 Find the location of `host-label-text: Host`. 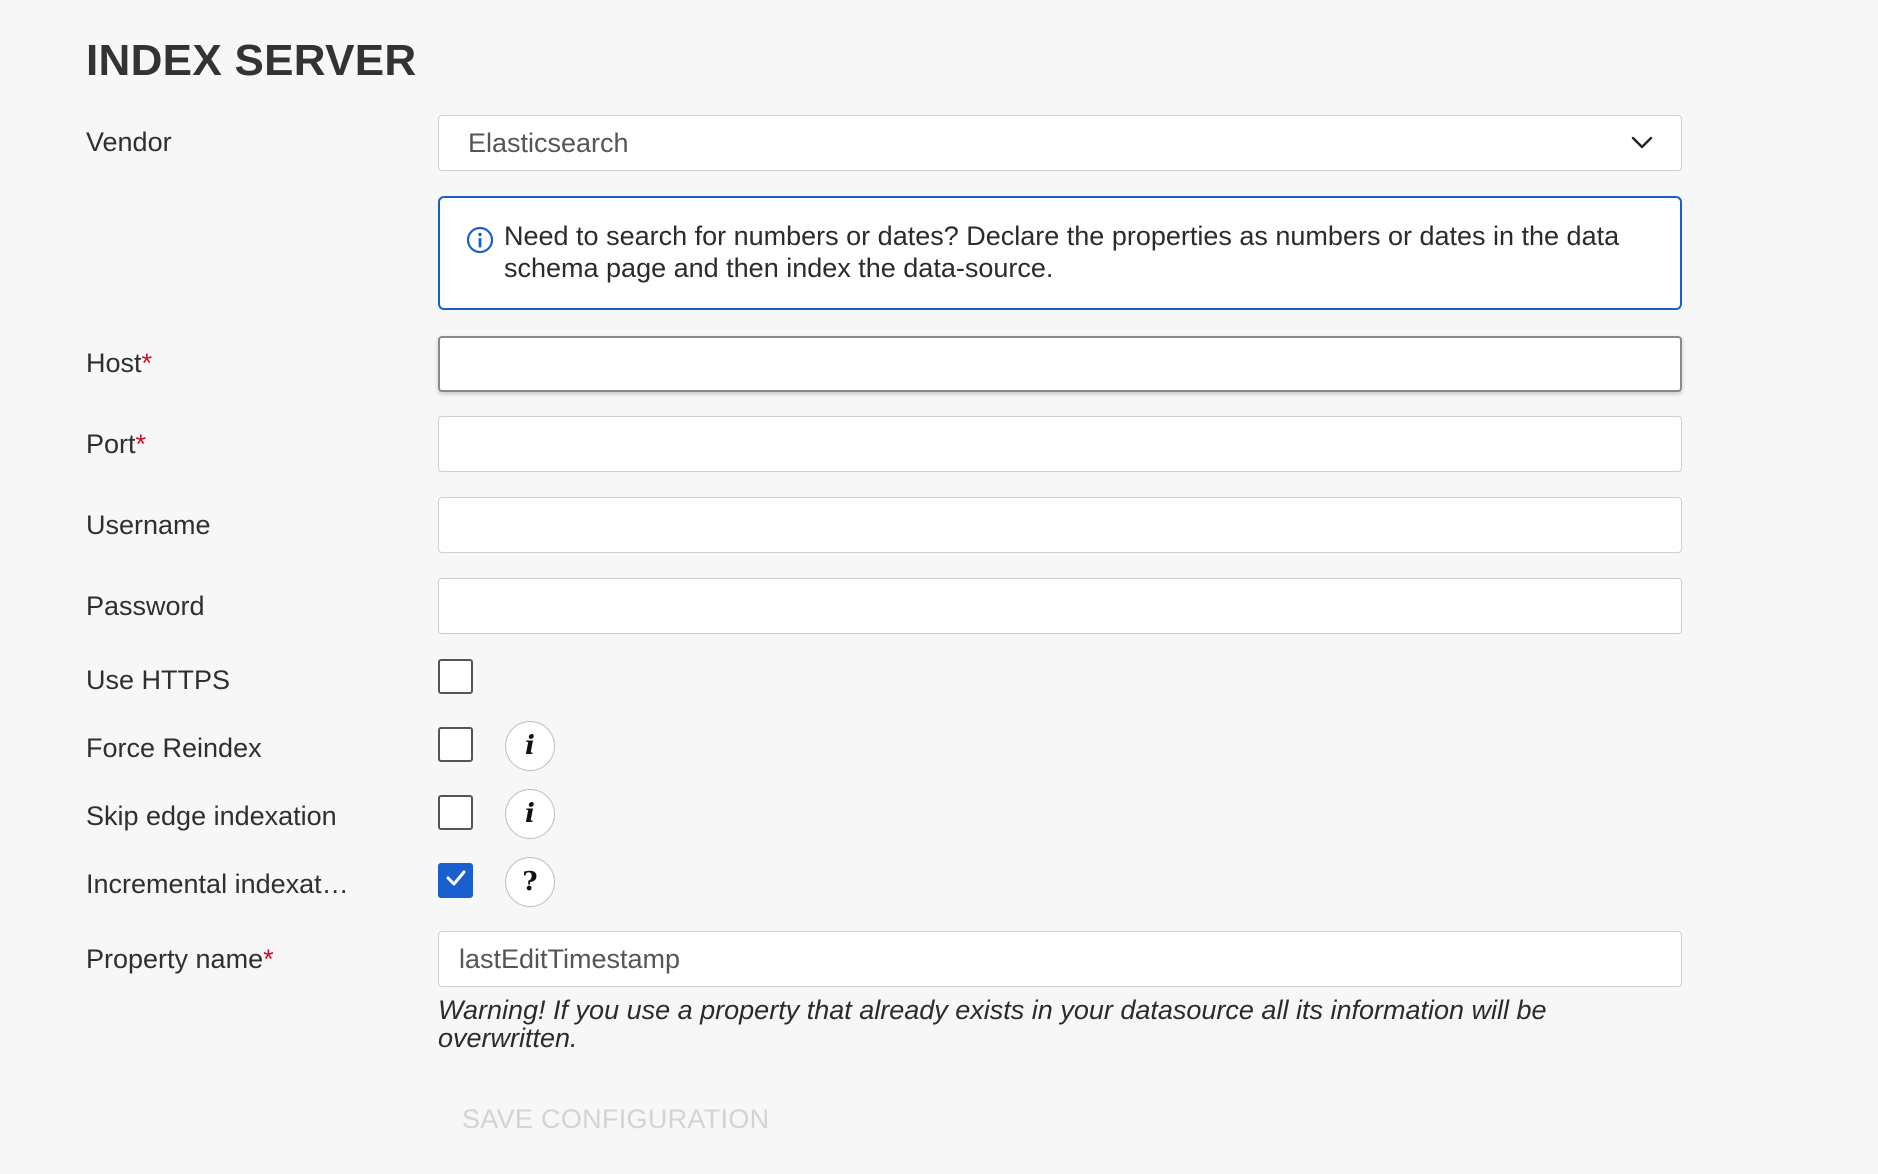

host-label-text: Host is located at coordinates (114, 363).